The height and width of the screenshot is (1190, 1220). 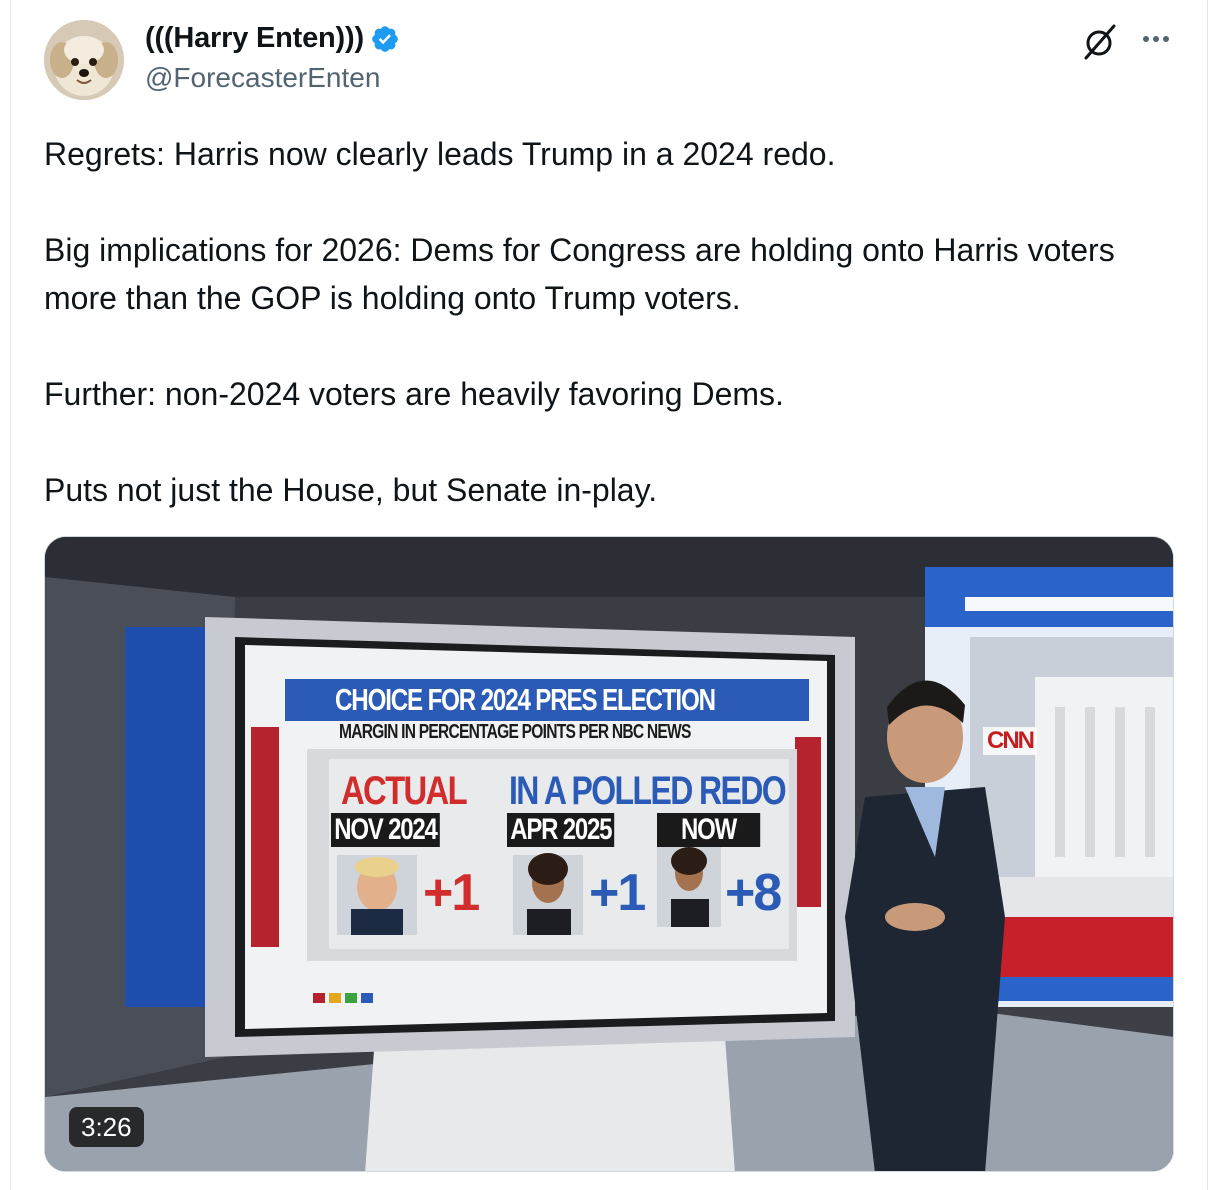 What do you see at coordinates (385, 830) in the screenshot?
I see `screen-date-nov-2024: NOV 2024` at bounding box center [385, 830].